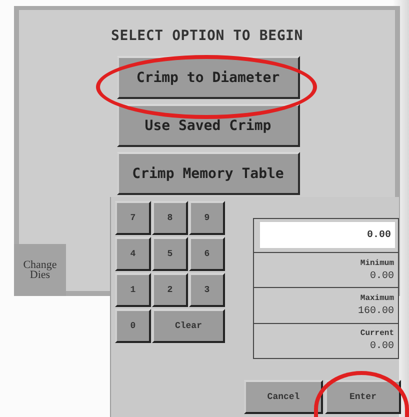 This screenshot has width=409, height=417. I want to click on dialog-button: Enter, so click(363, 397).